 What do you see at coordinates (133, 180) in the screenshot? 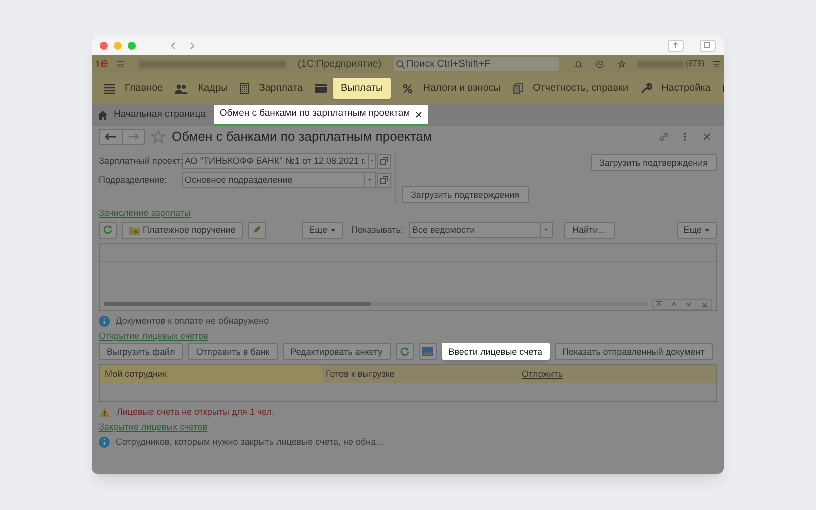
I see `field-label: Подразделение:` at bounding box center [133, 180].